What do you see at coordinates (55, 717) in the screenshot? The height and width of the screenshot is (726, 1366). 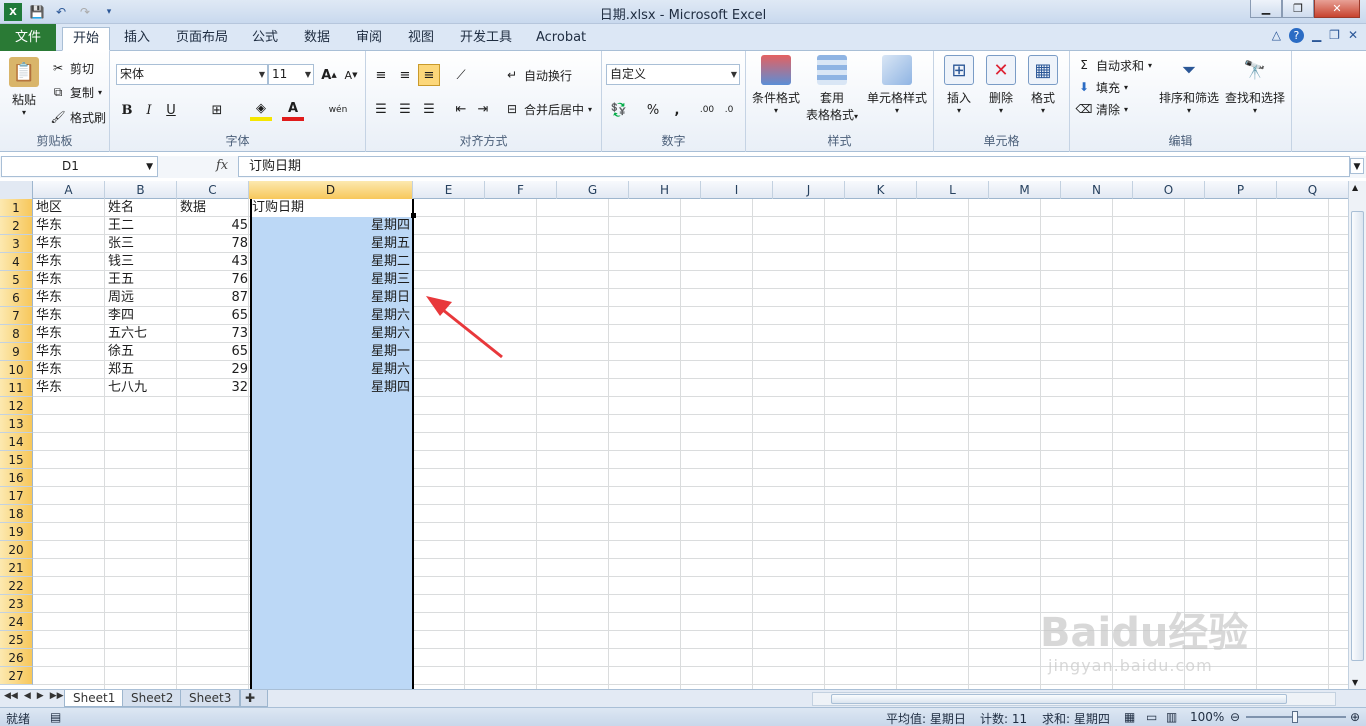 I see `macro-record-icon: ▤` at bounding box center [55, 717].